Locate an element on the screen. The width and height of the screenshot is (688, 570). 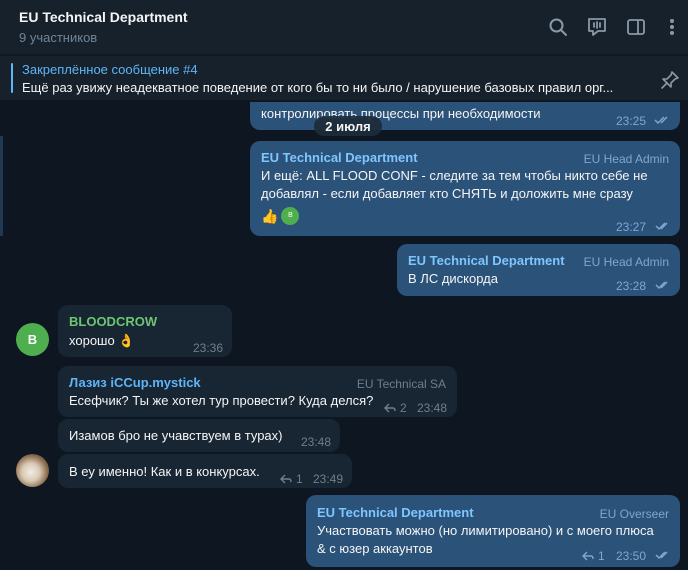
chat-title: EU Technical Department is located at coordinates (103, 17).